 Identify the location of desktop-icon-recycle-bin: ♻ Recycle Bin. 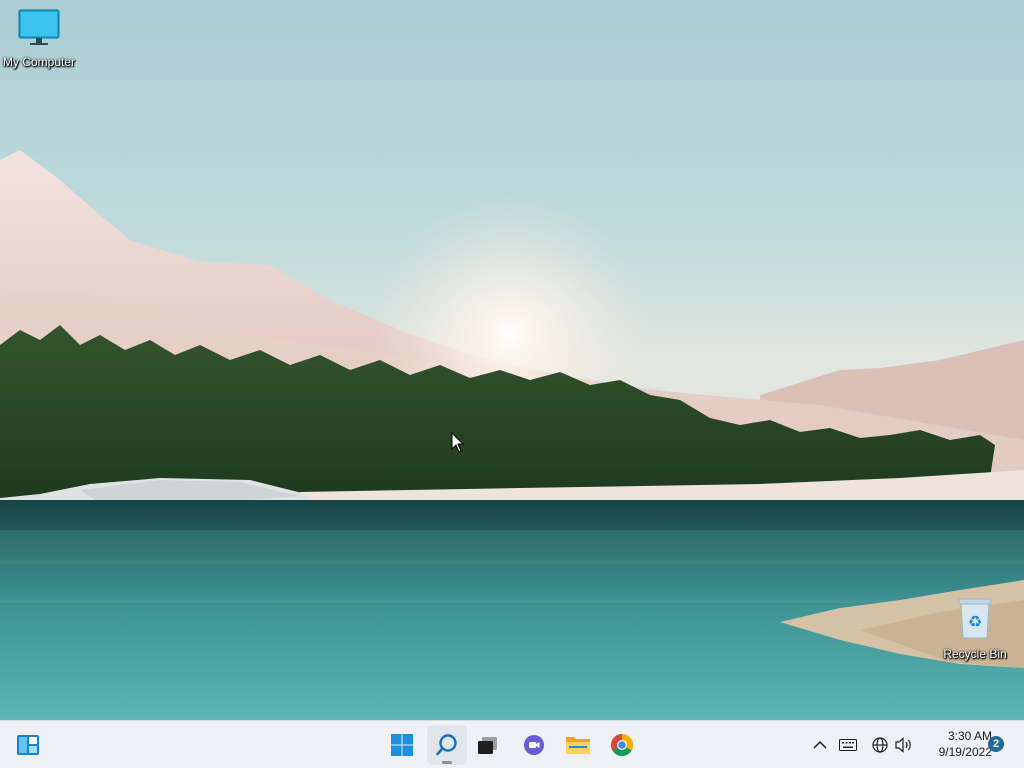
(975, 628).